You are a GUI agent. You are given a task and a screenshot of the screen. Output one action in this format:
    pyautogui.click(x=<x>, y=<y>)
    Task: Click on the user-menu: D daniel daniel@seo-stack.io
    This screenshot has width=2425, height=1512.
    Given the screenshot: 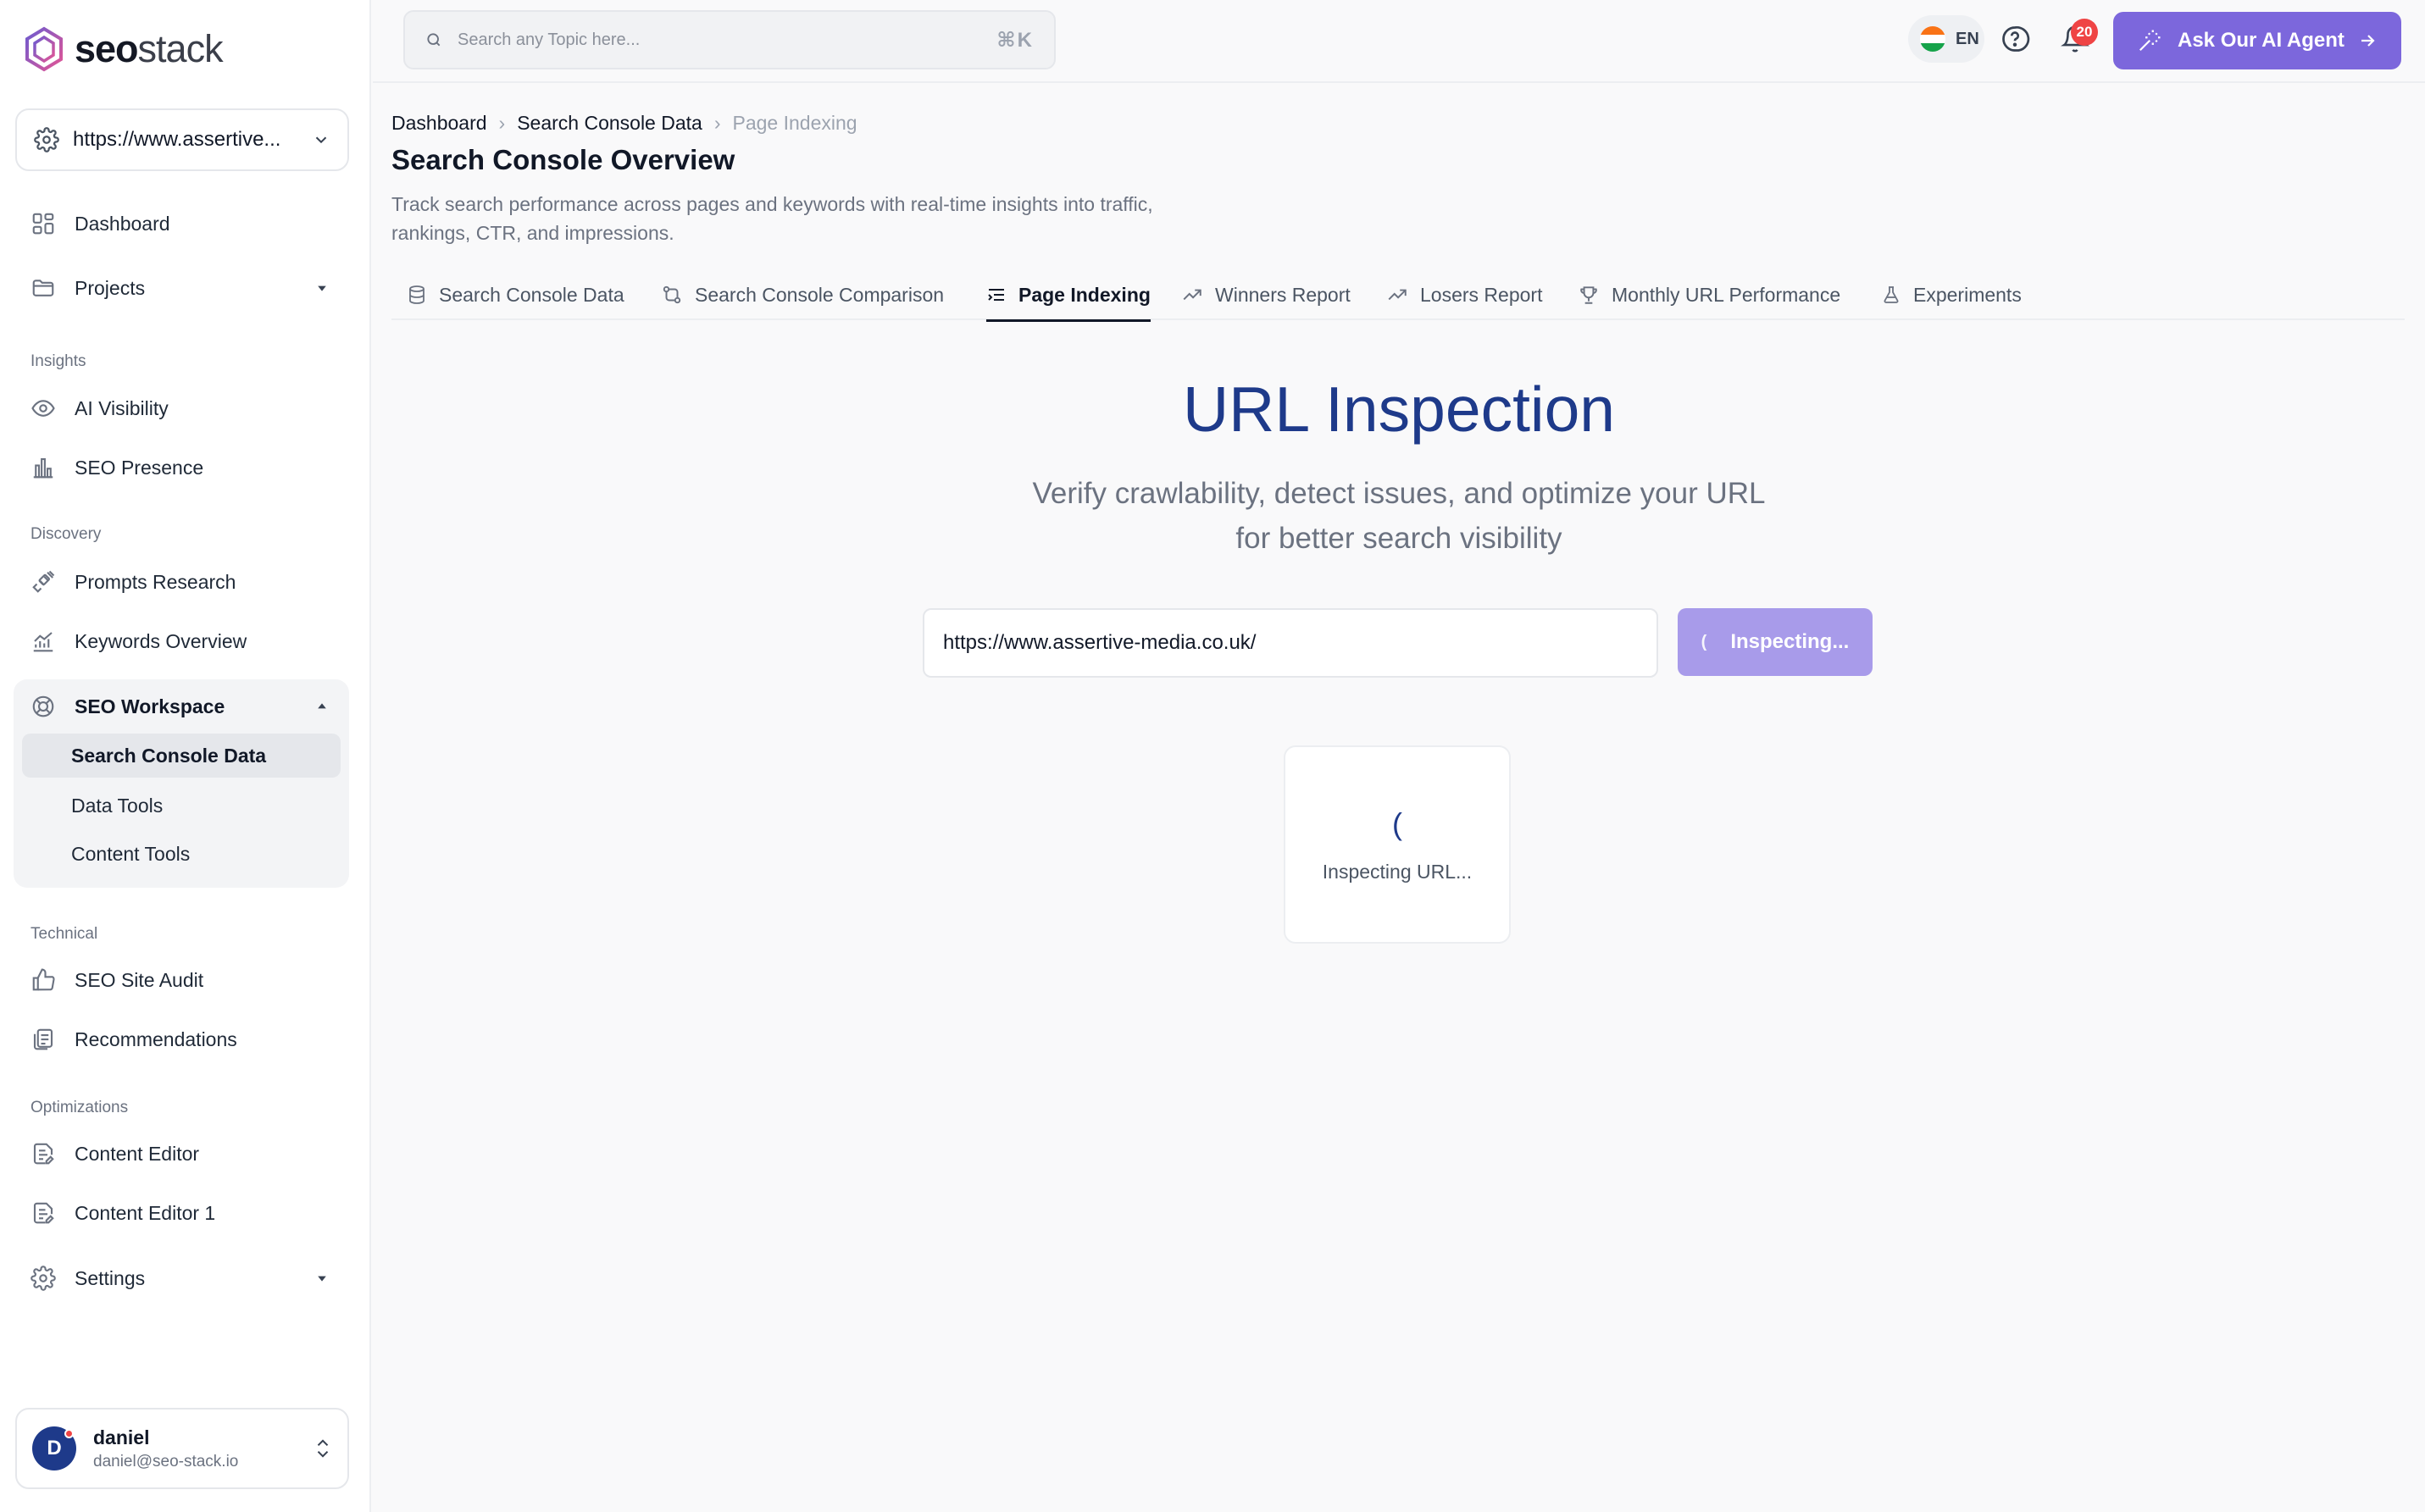 What is the action you would take?
    pyautogui.click(x=182, y=1448)
    